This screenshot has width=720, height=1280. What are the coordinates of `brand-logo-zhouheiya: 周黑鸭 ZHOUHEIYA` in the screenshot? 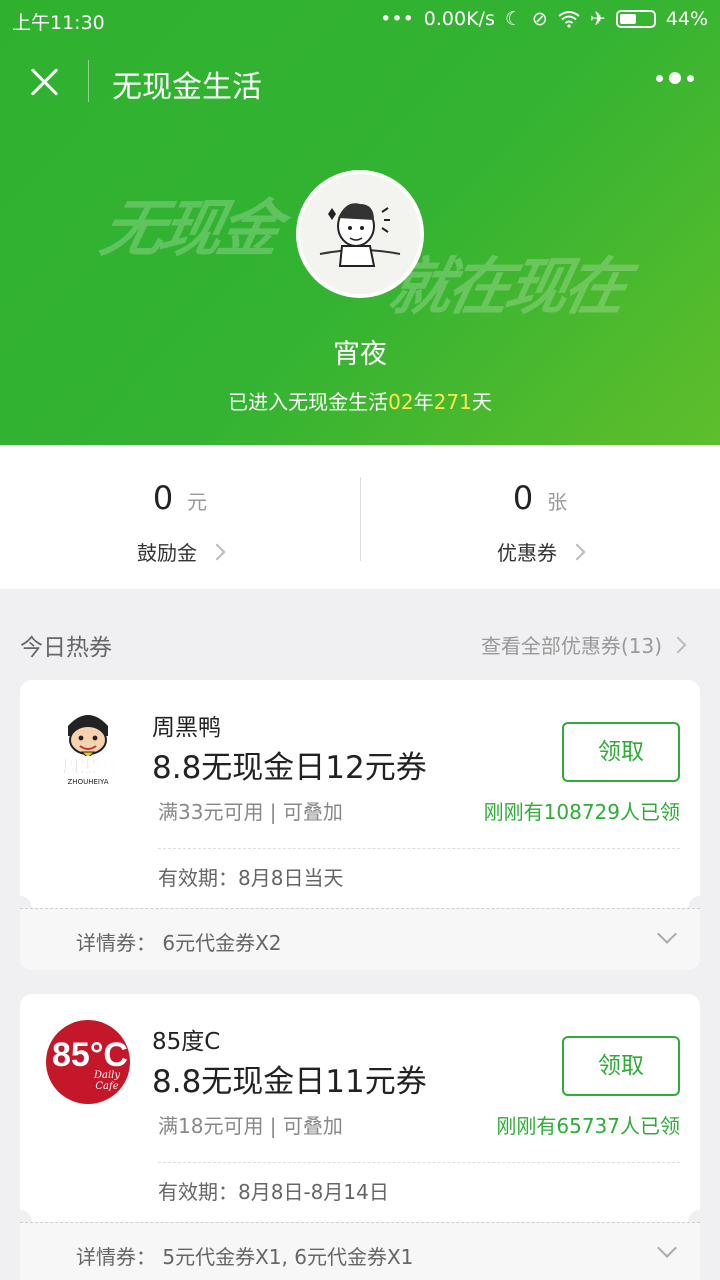 It's located at (88, 748).